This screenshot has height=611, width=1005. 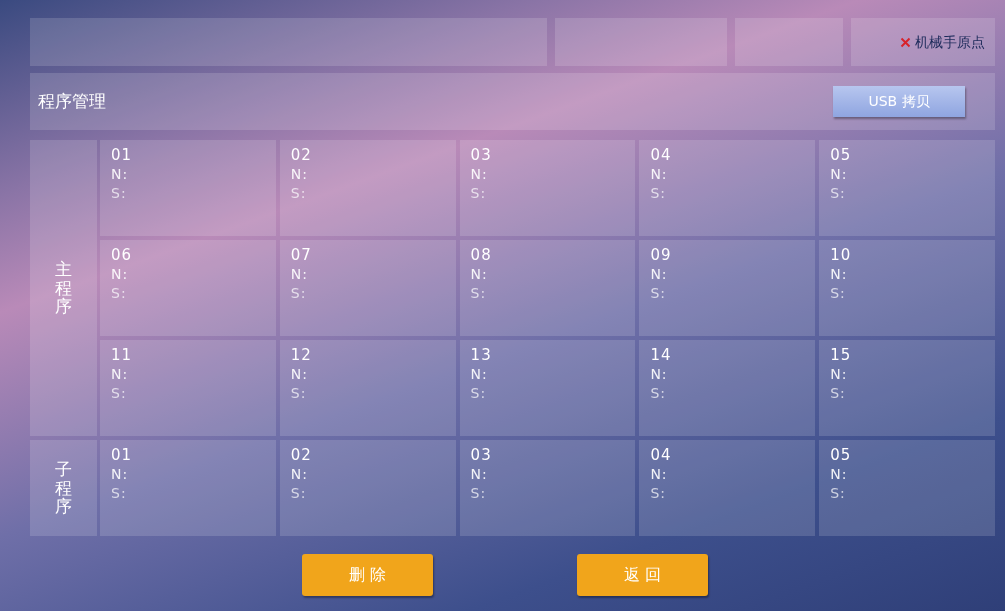 I want to click on program-slot: 15 N: S:, so click(x=907, y=388).